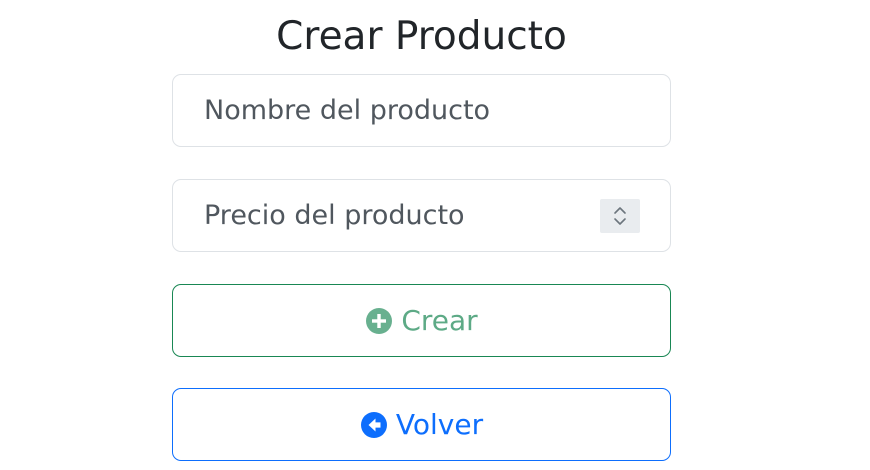 The image size is (870, 470). I want to click on product-price-input, so click(421, 215).